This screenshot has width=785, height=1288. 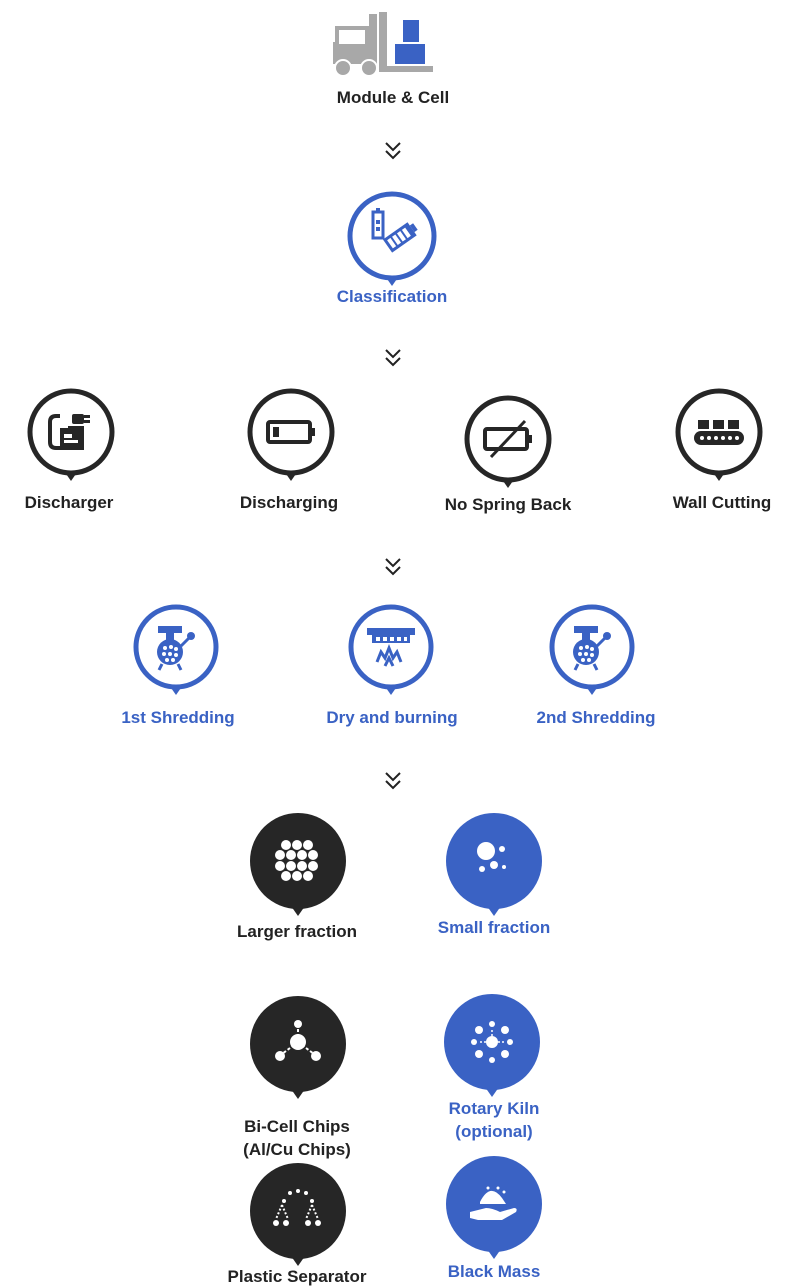 What do you see at coordinates (297, 931) in the screenshot?
I see `larger-fraction-label: Larger fraction` at bounding box center [297, 931].